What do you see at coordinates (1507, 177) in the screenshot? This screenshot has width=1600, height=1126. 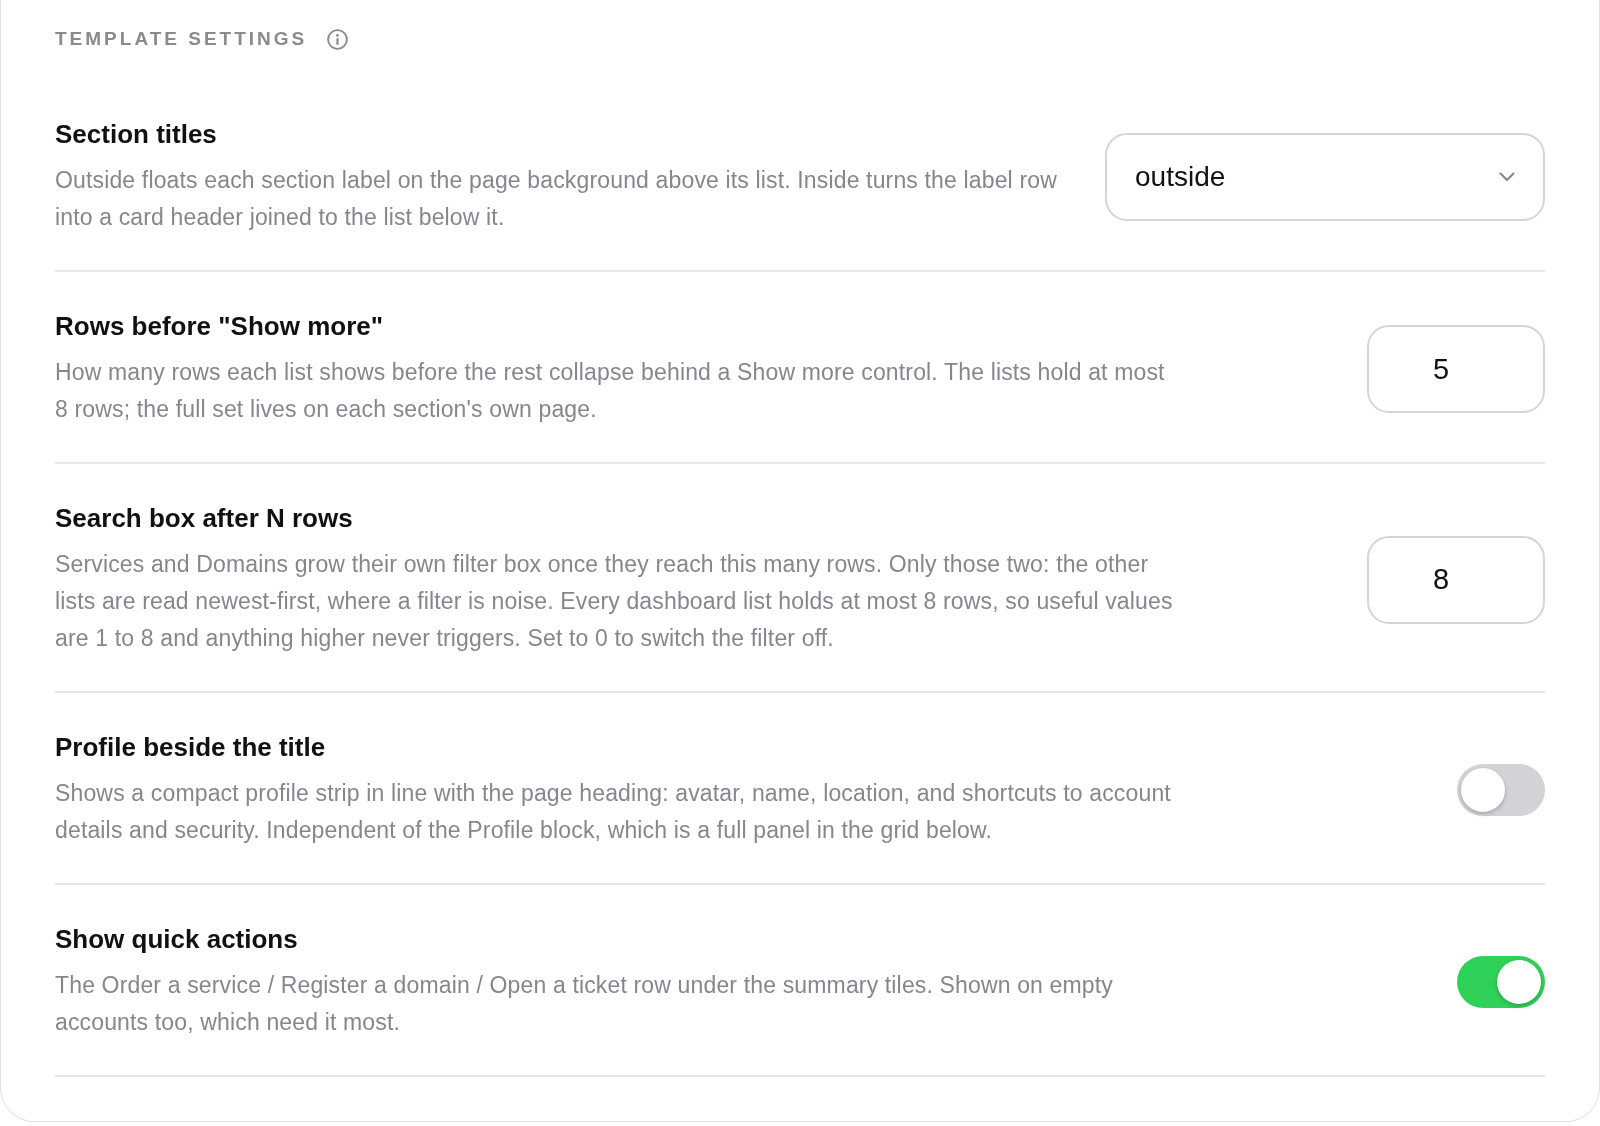 I see `chevron-down-icon` at bounding box center [1507, 177].